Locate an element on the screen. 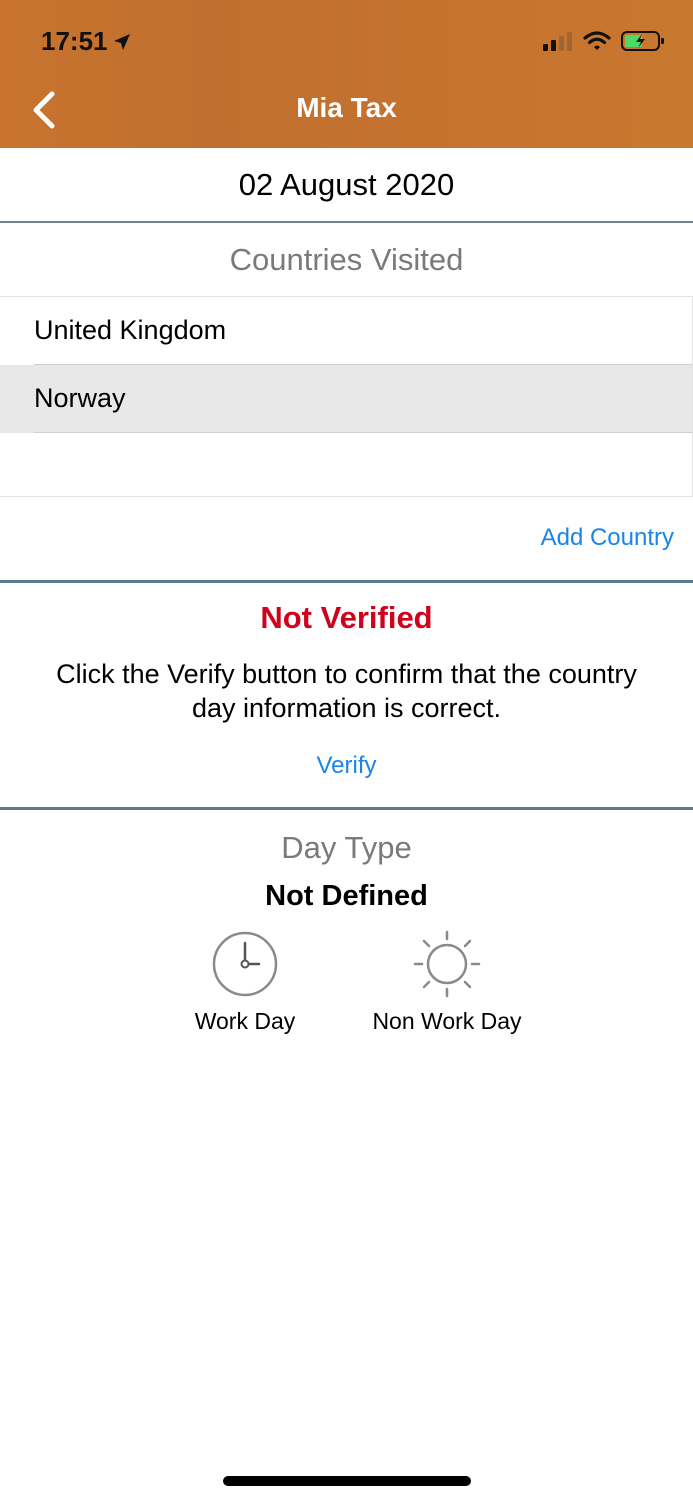 This screenshot has height=1500, width=693. battery-charging-icon is located at coordinates (642, 41).